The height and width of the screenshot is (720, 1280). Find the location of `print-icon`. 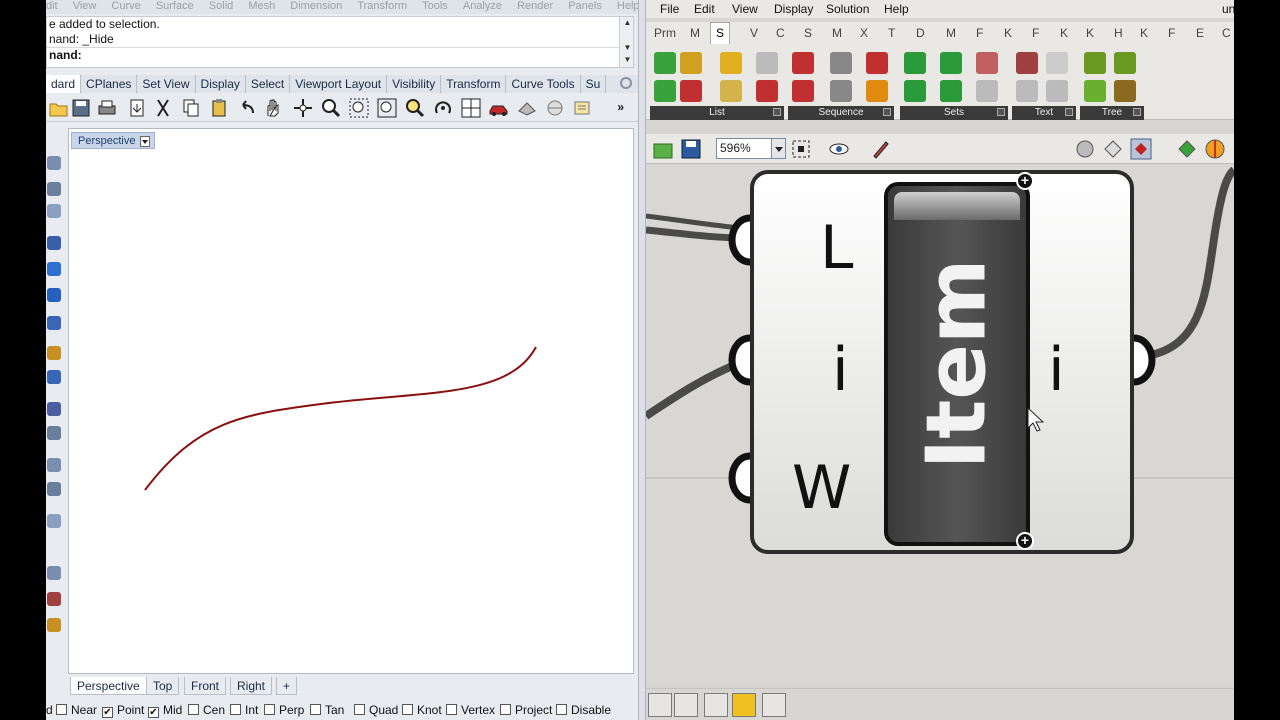

print-icon is located at coordinates (107, 108).